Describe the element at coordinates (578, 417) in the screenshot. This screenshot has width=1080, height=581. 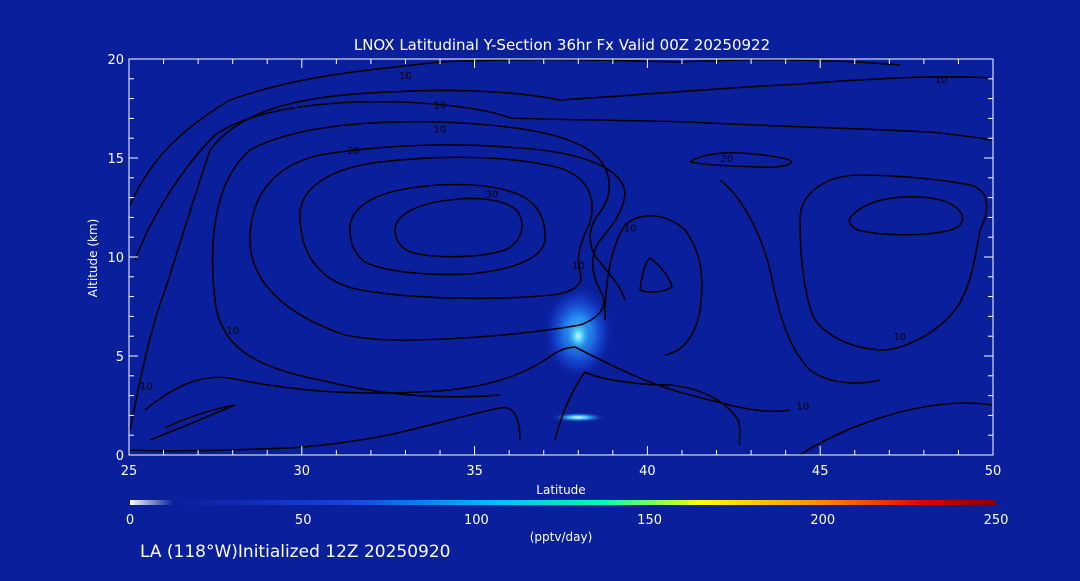
I see `heat-blob-surface` at that location.